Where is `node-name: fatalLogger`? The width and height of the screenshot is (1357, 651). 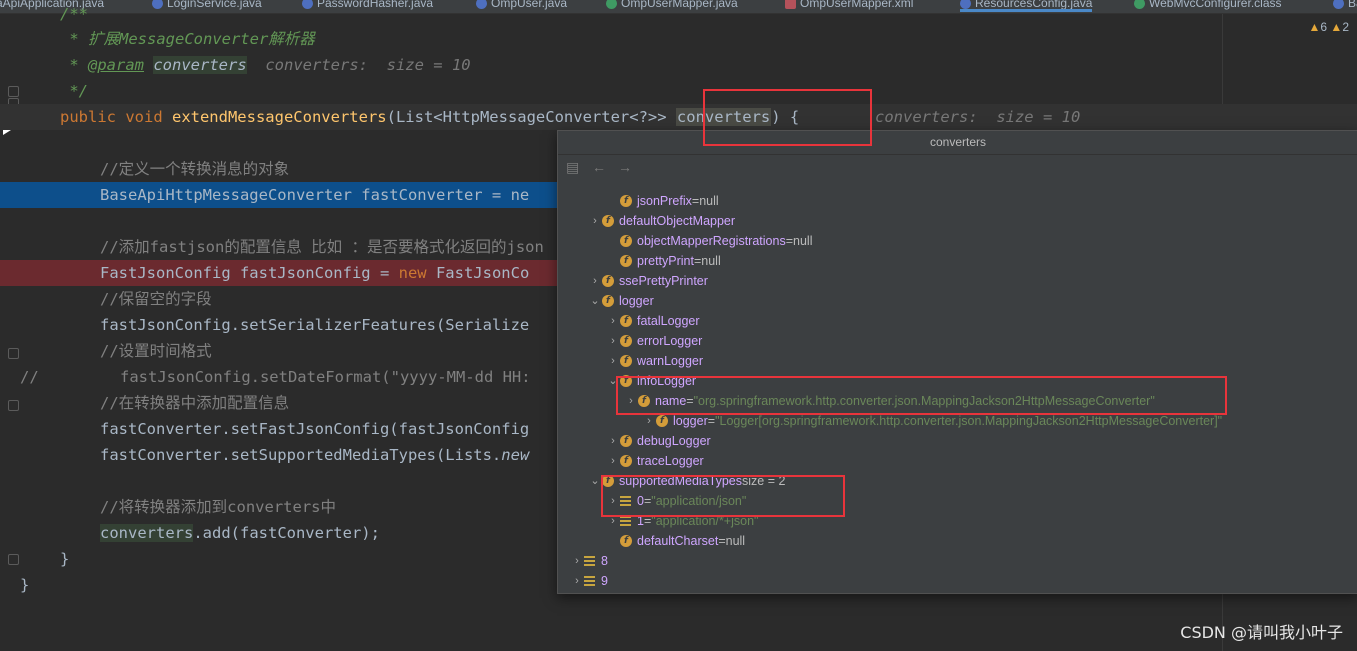 node-name: fatalLogger is located at coordinates (668, 321).